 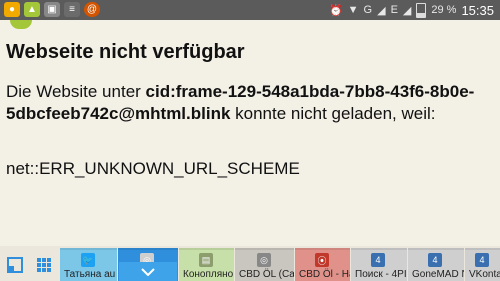 What do you see at coordinates (324, 274) in the screenshot?
I see `tab-label: CBD Öl - Hä` at bounding box center [324, 274].